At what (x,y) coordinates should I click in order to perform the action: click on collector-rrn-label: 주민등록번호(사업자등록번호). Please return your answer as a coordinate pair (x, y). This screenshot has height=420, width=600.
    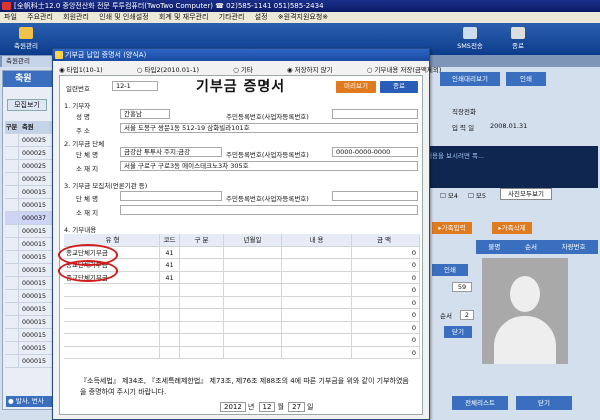
    Looking at the image, I should click on (267, 199).